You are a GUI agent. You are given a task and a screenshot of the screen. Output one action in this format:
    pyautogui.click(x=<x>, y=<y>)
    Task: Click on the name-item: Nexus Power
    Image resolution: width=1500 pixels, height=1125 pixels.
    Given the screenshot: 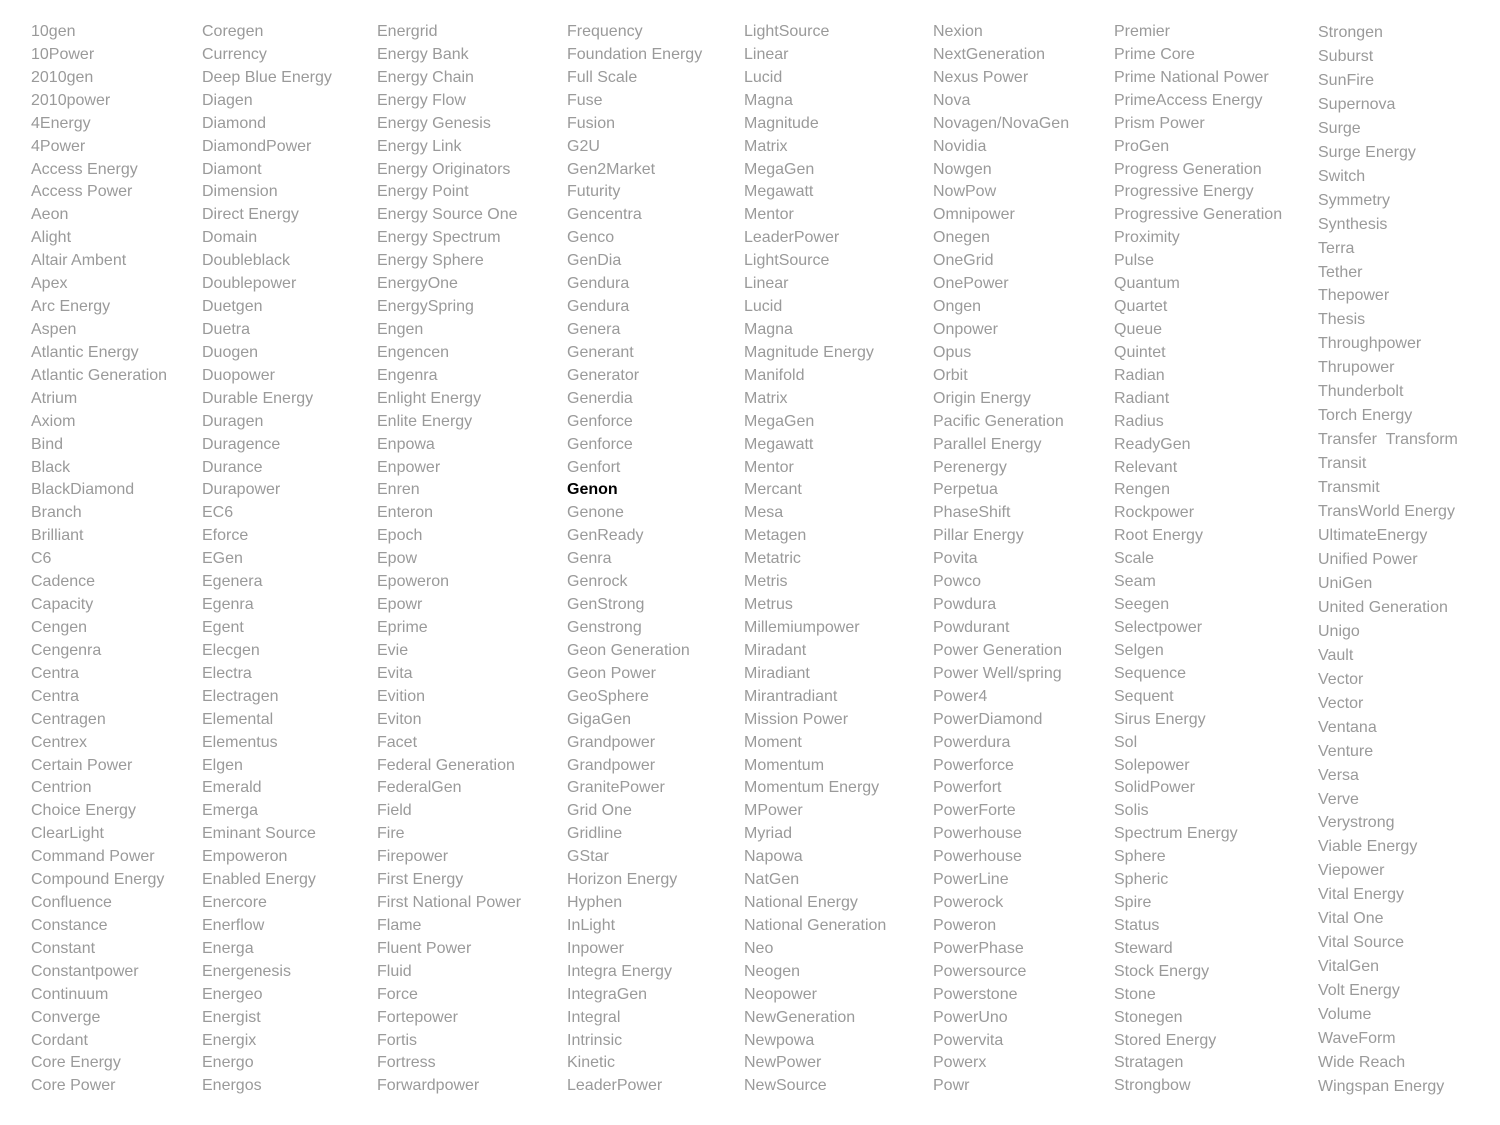 What is the action you would take?
    pyautogui.click(x=981, y=77)
    